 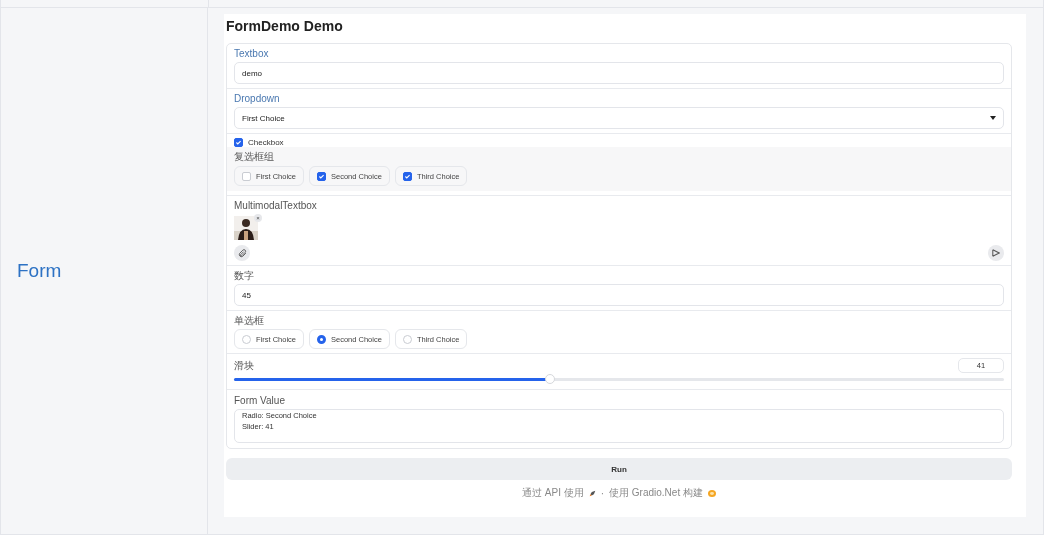 I want to click on api-link: 通过 API 使用, so click(x=553, y=493).